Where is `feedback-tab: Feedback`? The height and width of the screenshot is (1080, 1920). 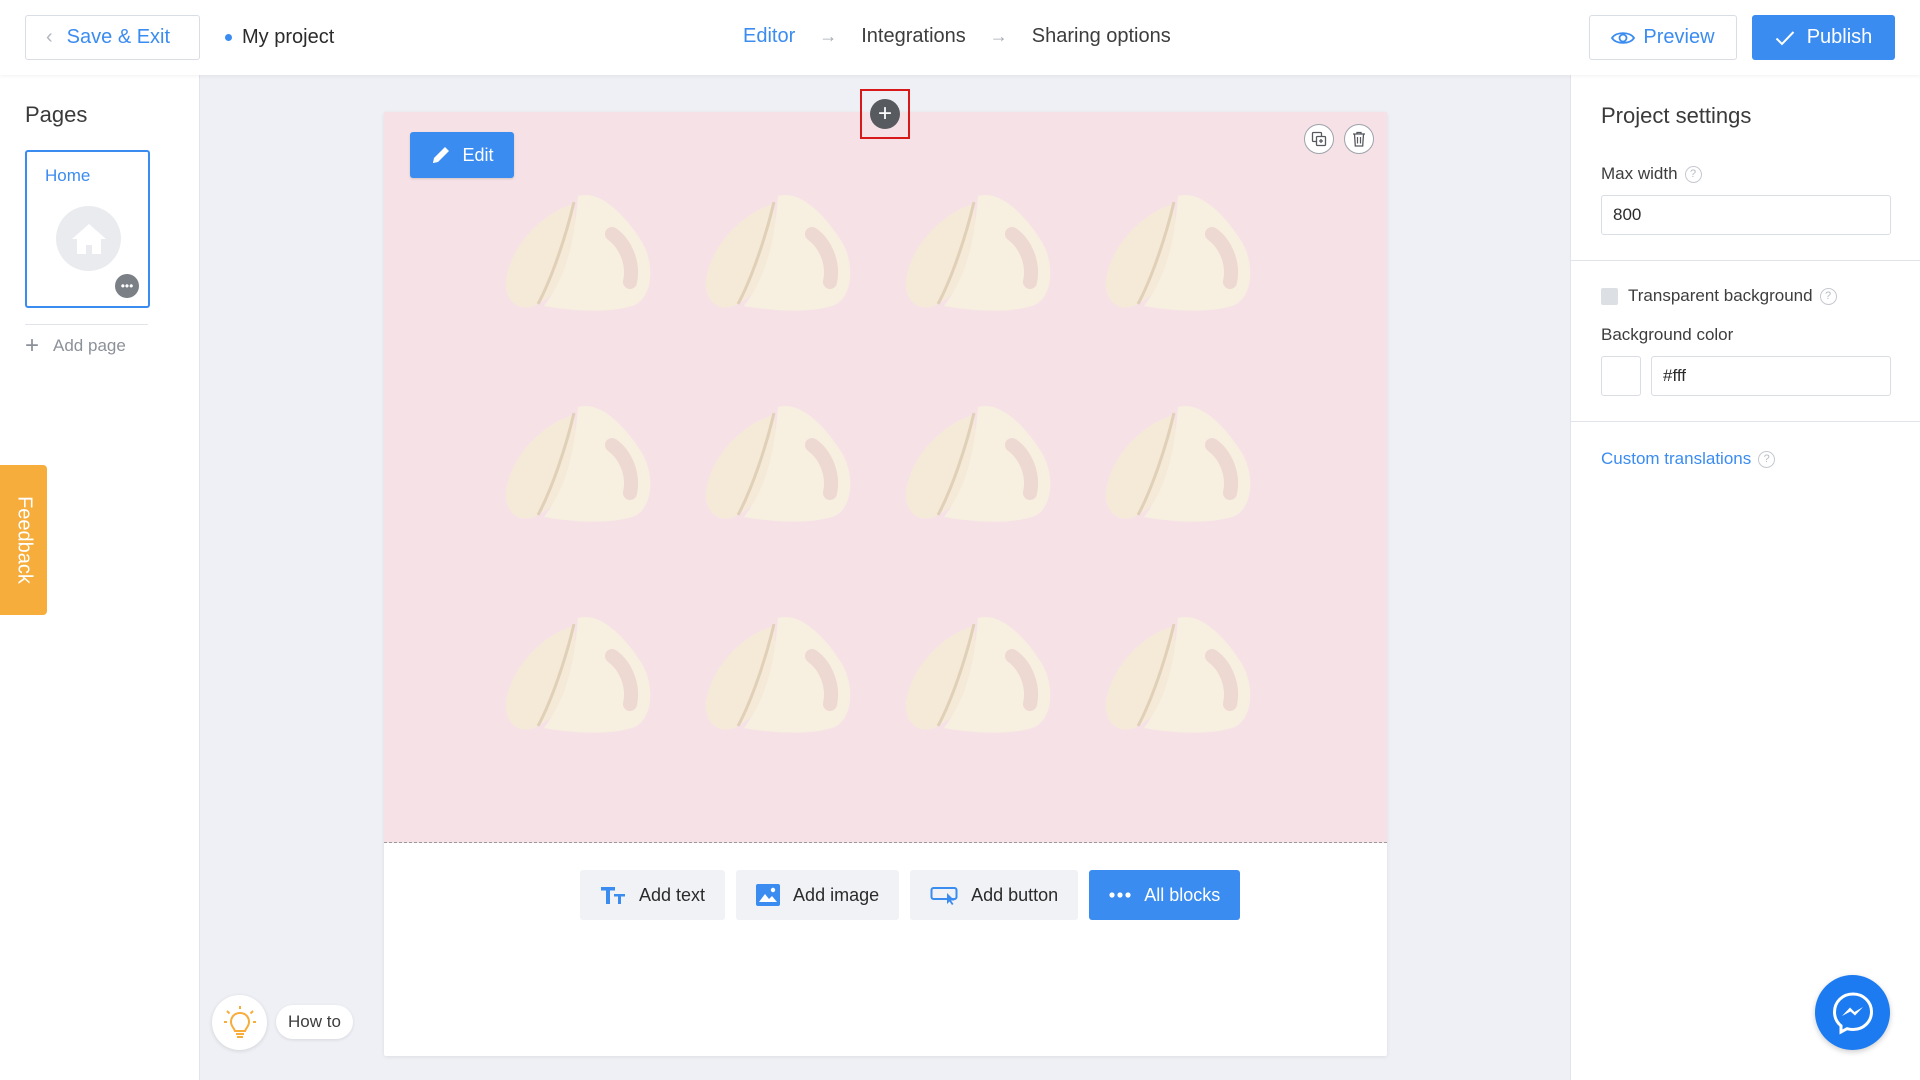
feedback-tab: Feedback is located at coordinates (23, 540).